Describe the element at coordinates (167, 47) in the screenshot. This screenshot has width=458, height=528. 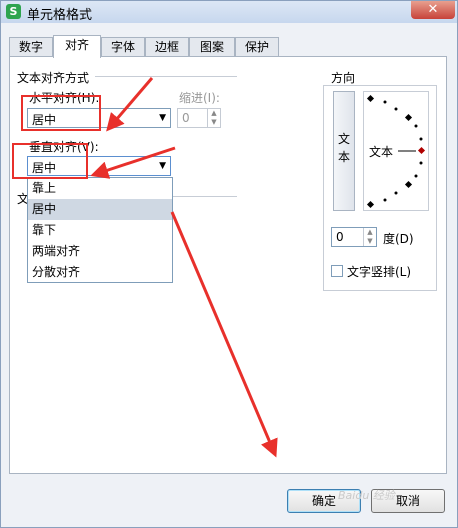
I see `tab-border: 边框` at that location.